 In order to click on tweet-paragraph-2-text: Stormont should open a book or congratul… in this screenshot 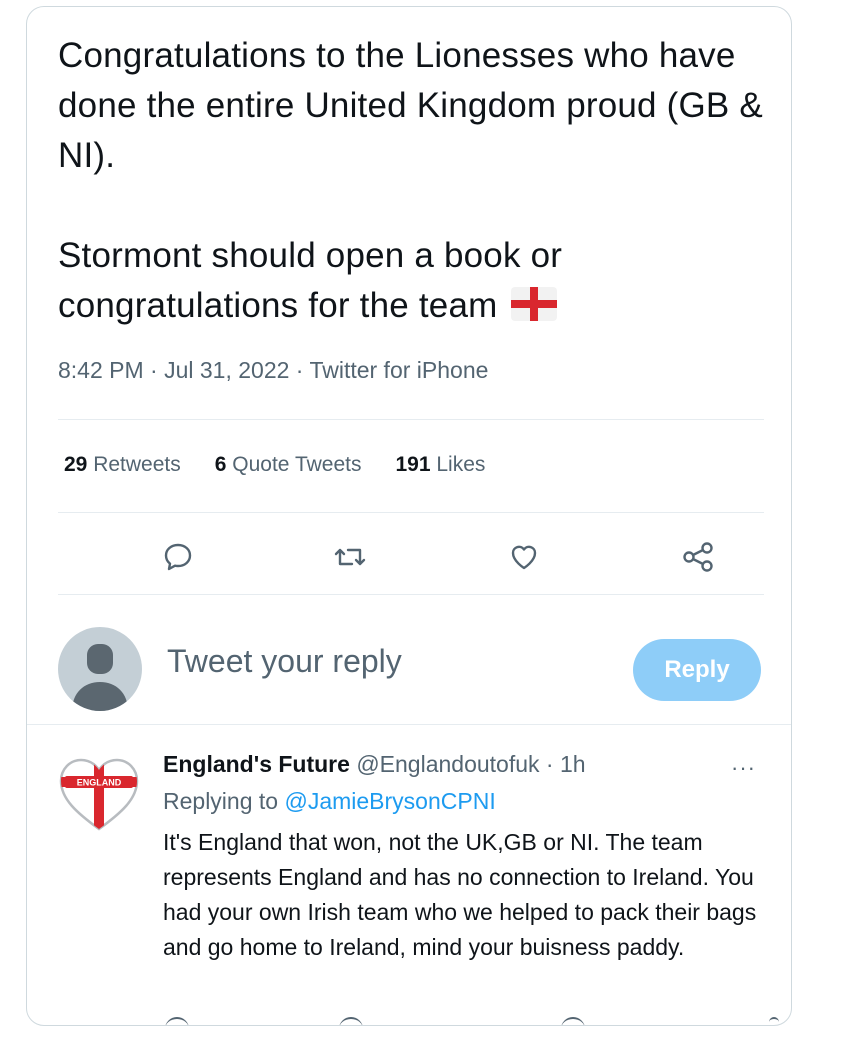, I will do `click(310, 280)`.